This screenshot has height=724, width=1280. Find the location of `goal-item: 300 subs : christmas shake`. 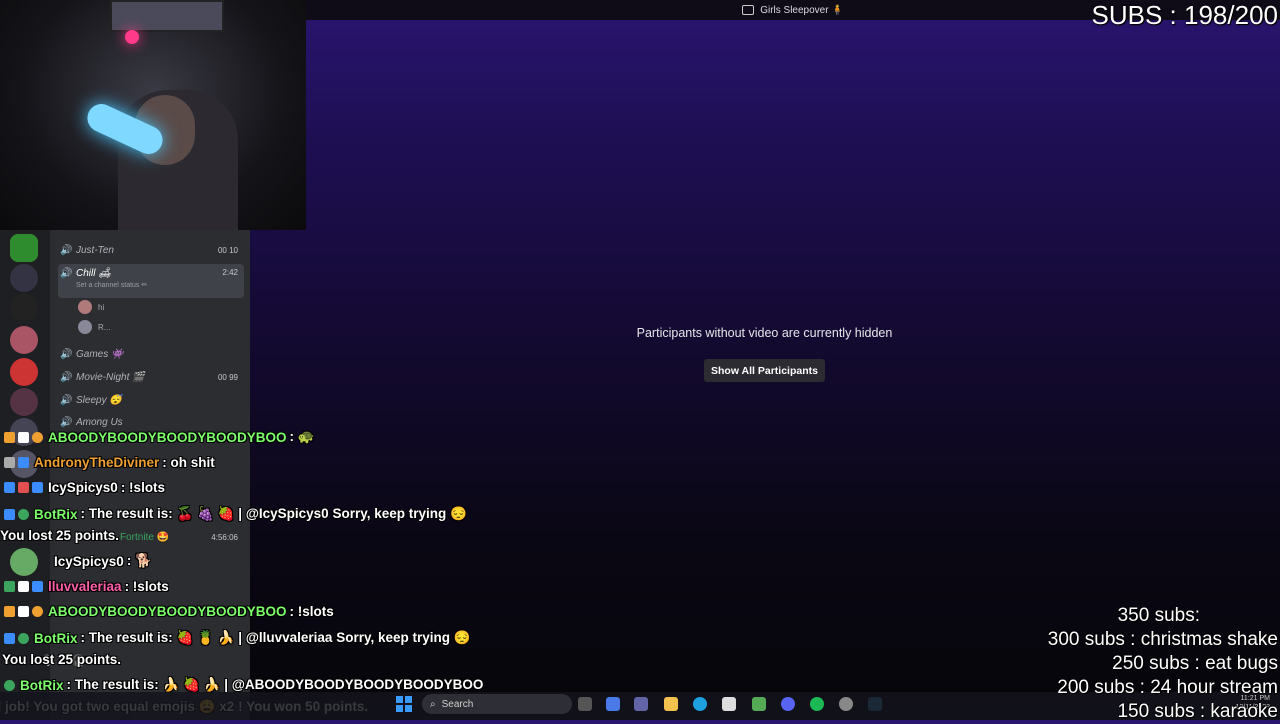

goal-item: 300 subs : christmas shake is located at coordinates (1162, 639).